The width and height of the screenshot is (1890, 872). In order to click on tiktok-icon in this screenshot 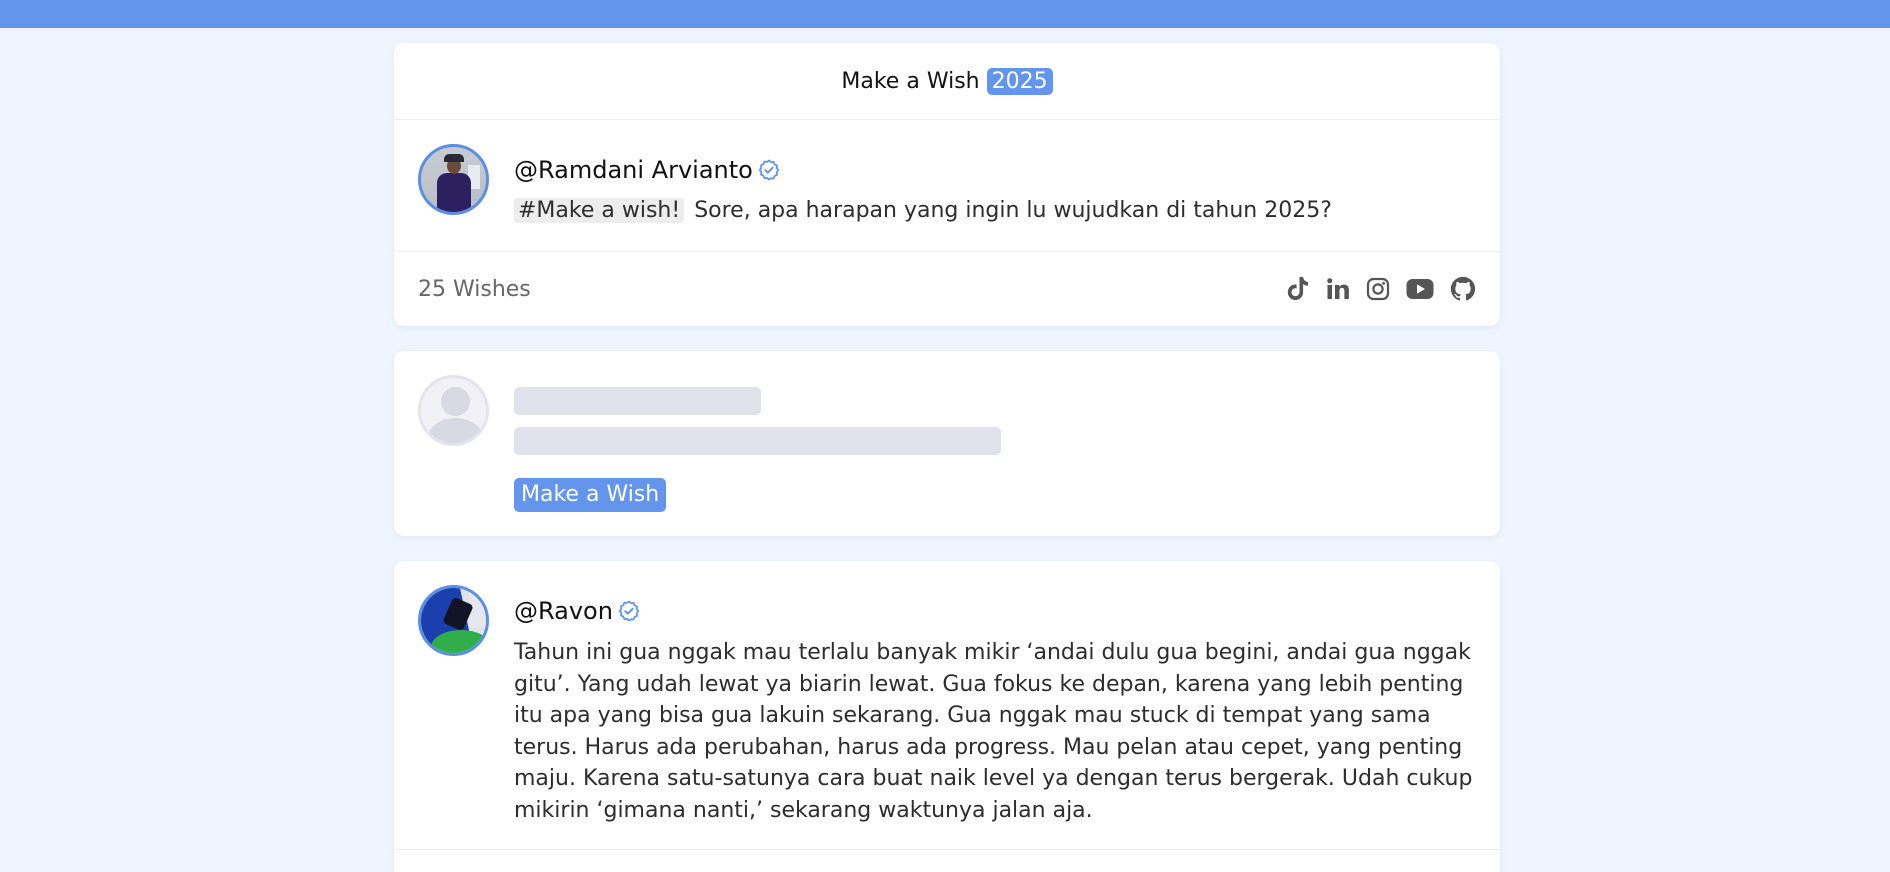, I will do `click(1298, 289)`.